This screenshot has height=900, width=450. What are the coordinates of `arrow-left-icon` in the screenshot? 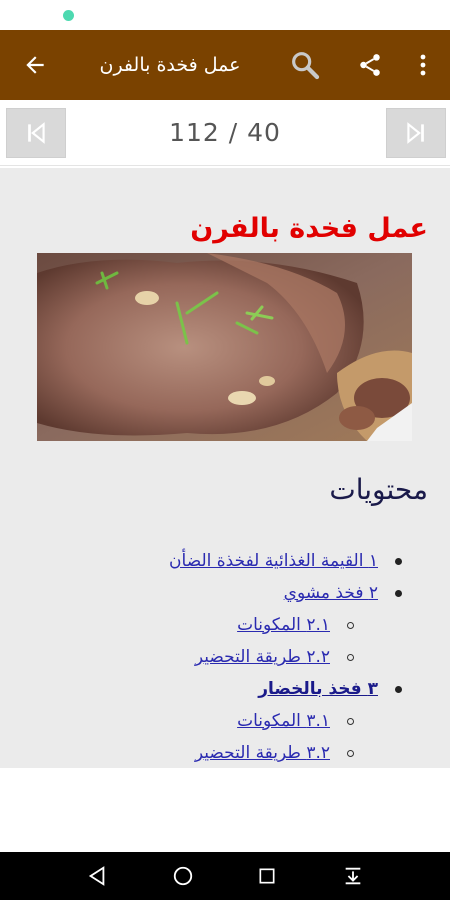 It's located at (35, 65).